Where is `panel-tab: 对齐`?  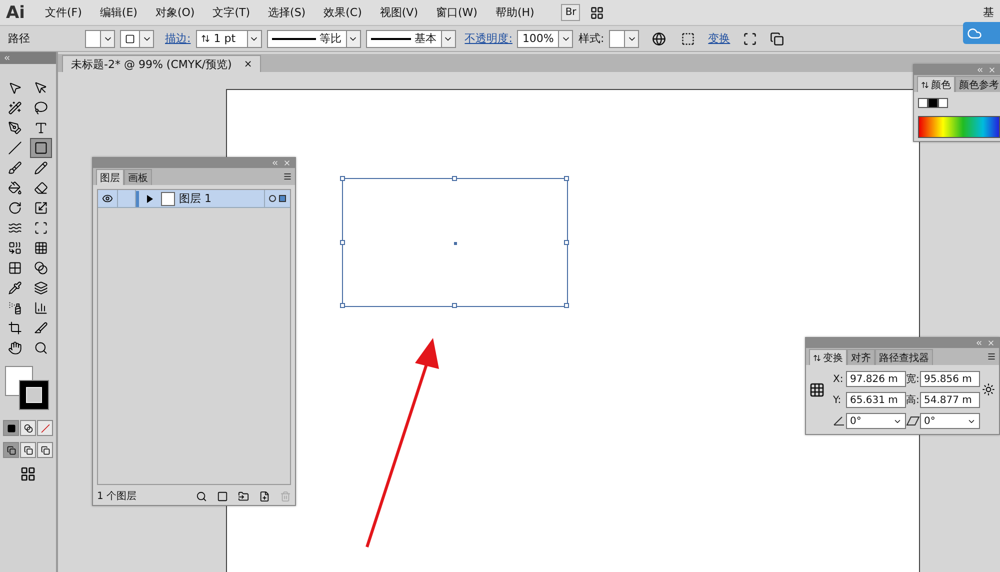
panel-tab: 对齐 is located at coordinates (861, 357).